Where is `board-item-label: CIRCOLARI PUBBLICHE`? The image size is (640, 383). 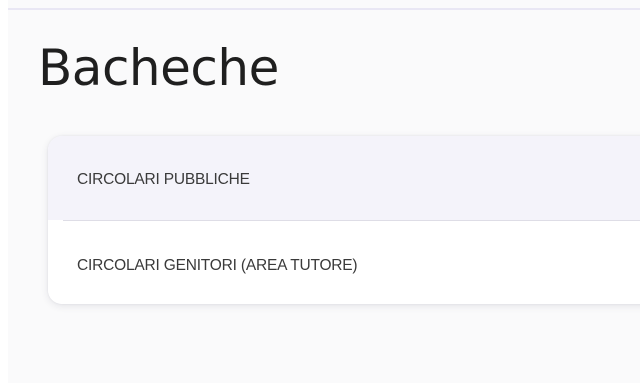 board-item-label: CIRCOLARI PUBBLICHE is located at coordinates (163, 179).